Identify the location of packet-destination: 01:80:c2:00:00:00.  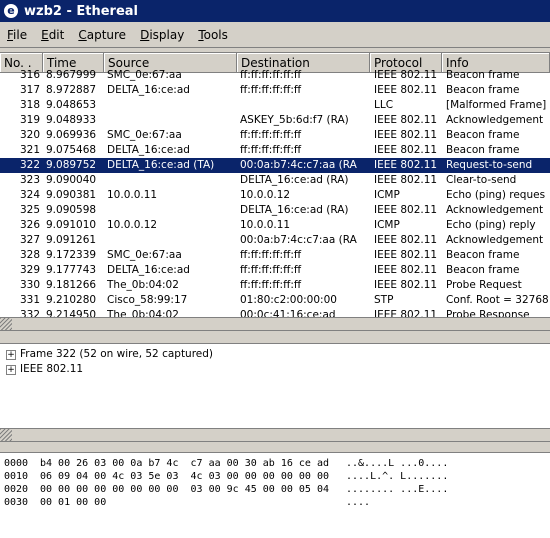
(288, 300).